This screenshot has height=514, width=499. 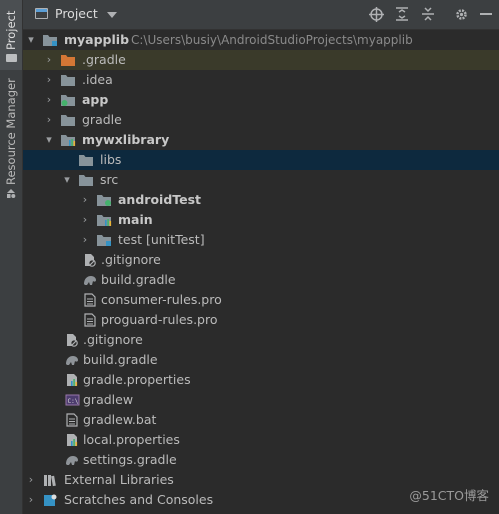 I want to click on tree-row-app: › app, so click(x=261, y=100).